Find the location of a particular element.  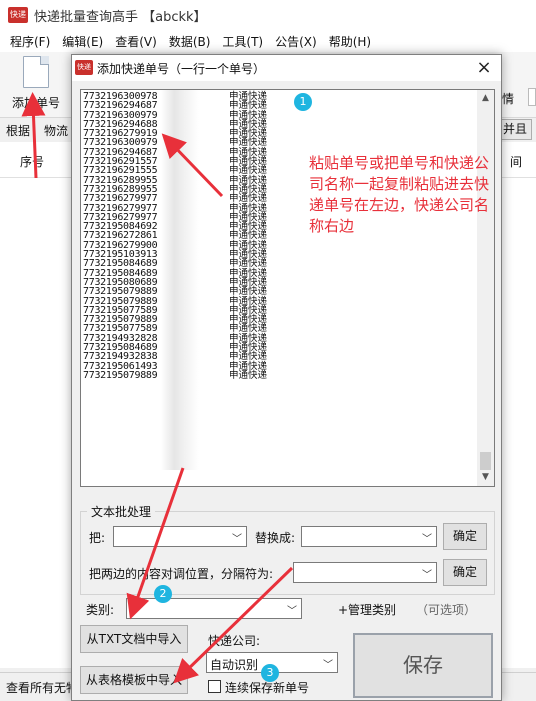

swap-label: 把两边的内容对调位置，分隔符为: is located at coordinates (181, 574).